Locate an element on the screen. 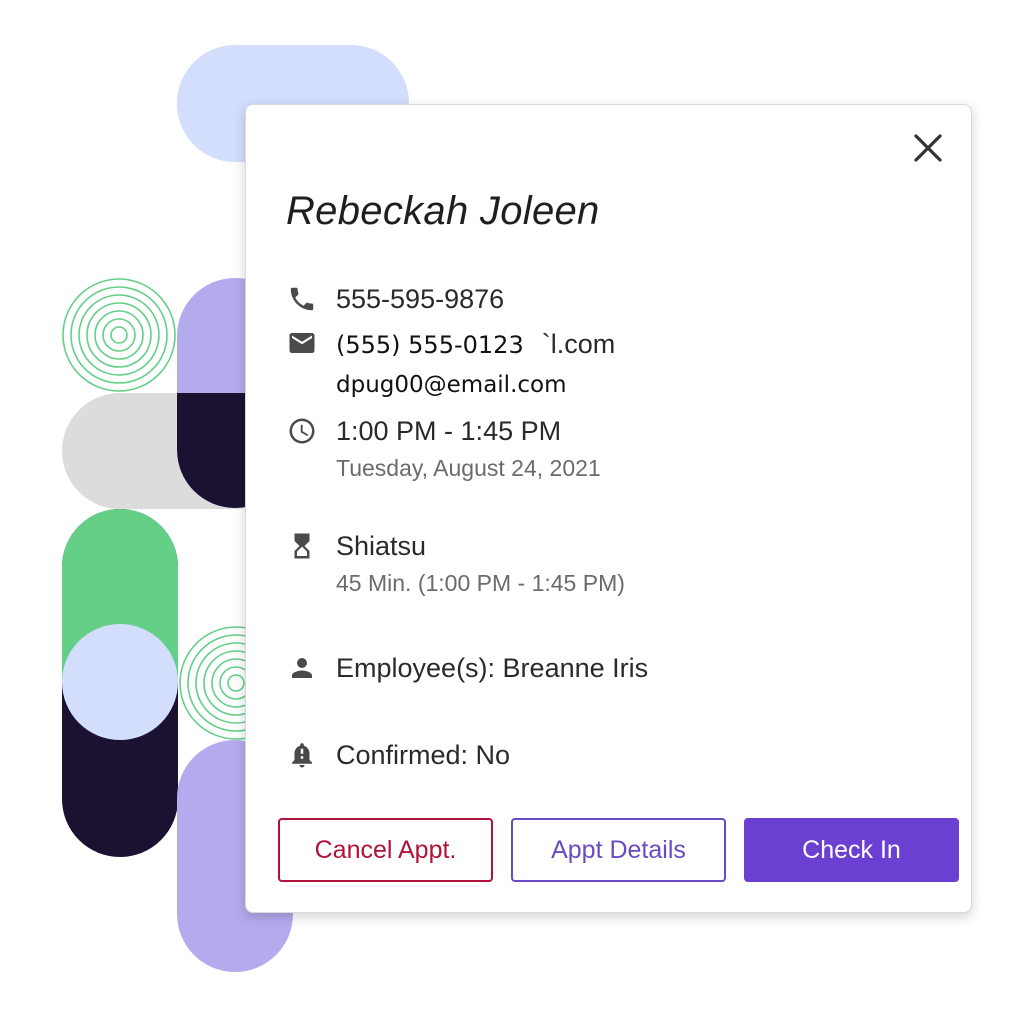  decor-rings-top is located at coordinates (119, 335).